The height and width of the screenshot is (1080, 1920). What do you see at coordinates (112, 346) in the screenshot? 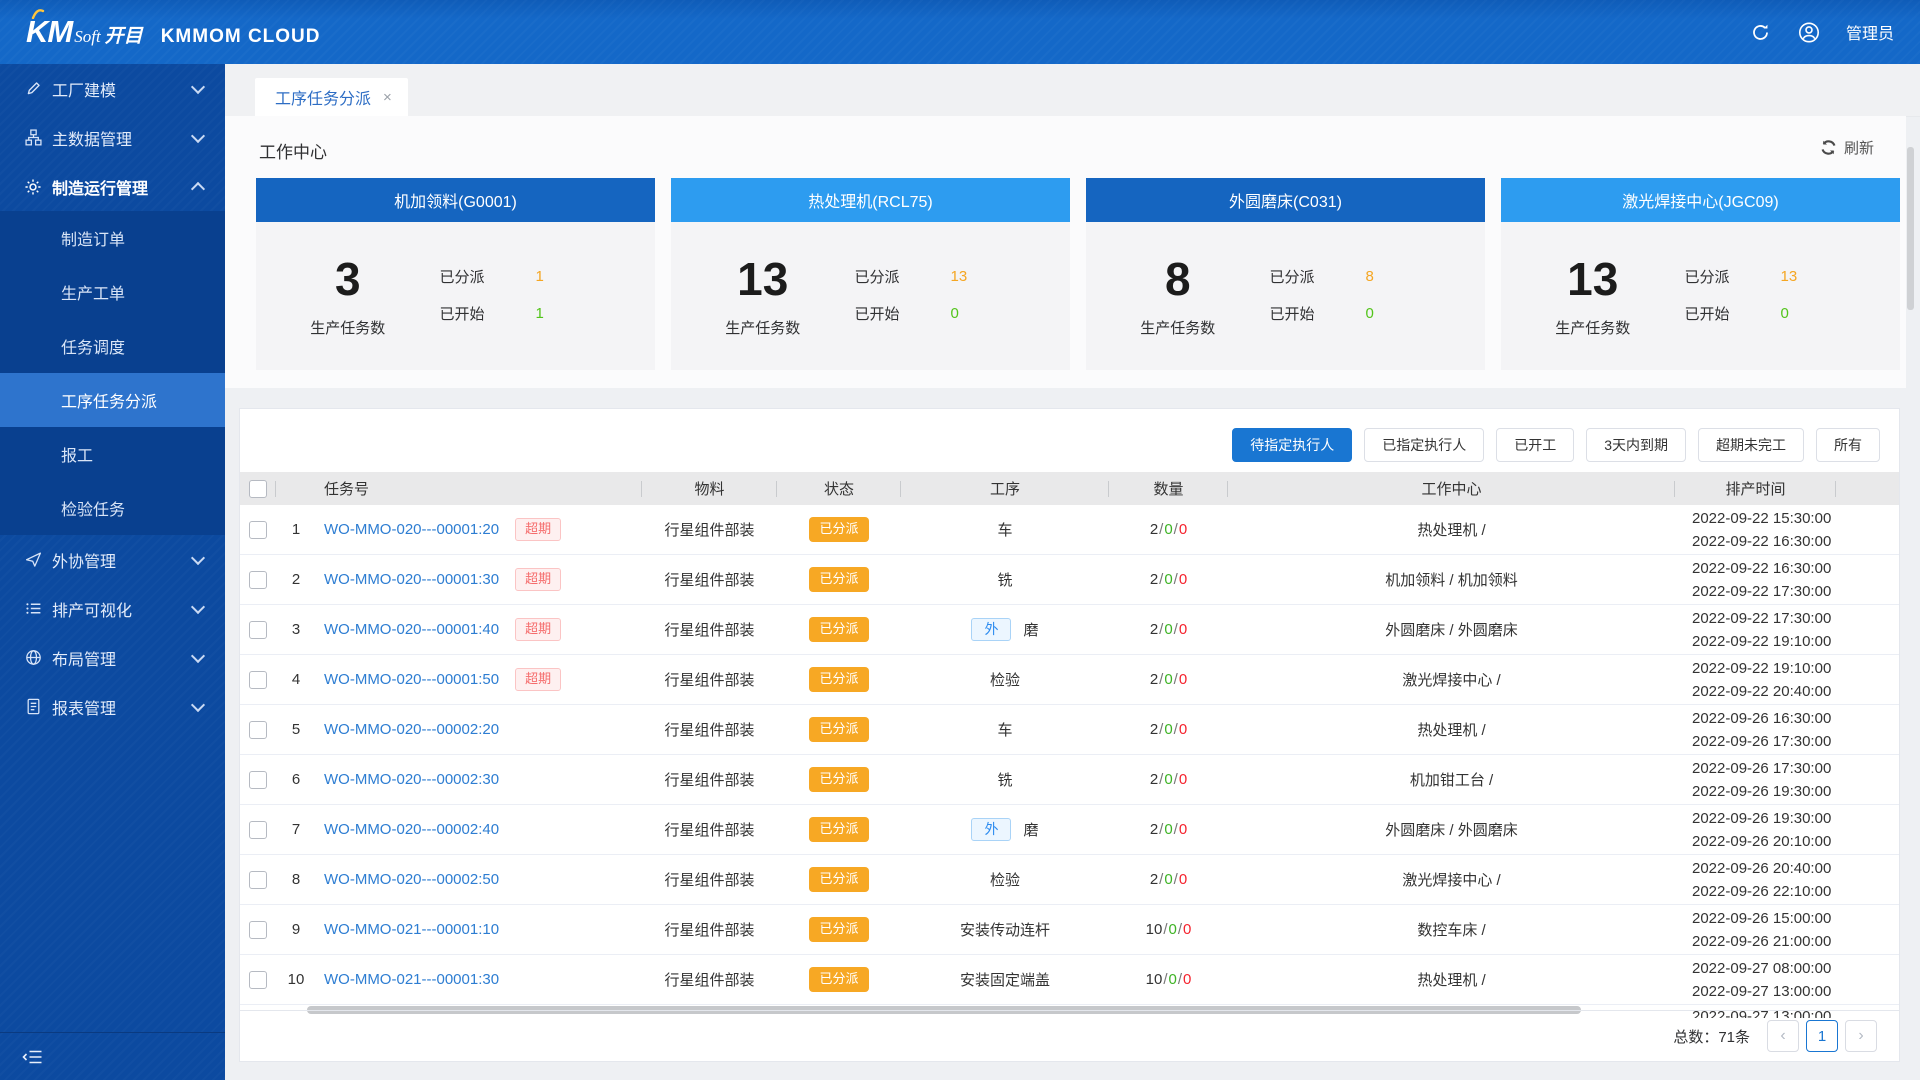
I see `sidebar-item-task-scheduling: 任务调度` at bounding box center [112, 346].